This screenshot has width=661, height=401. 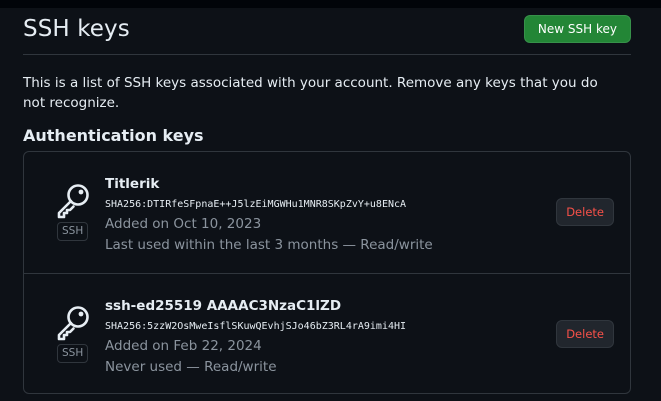 I want to click on new-ssh-key-button: New SSH key, so click(x=577, y=29).